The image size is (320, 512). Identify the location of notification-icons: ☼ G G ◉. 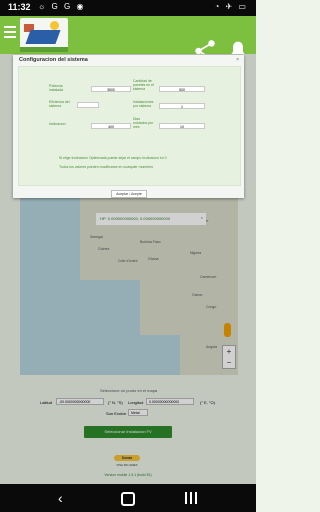
(62, 6).